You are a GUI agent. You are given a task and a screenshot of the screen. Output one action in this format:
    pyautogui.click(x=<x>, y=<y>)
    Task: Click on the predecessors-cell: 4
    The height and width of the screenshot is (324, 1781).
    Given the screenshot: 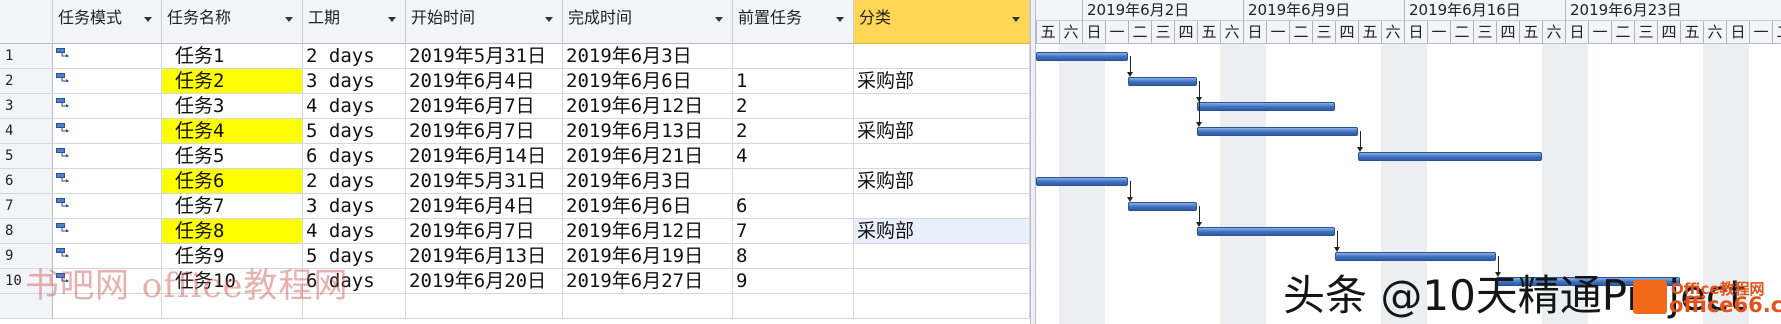 What is the action you would take?
    pyautogui.click(x=793, y=156)
    